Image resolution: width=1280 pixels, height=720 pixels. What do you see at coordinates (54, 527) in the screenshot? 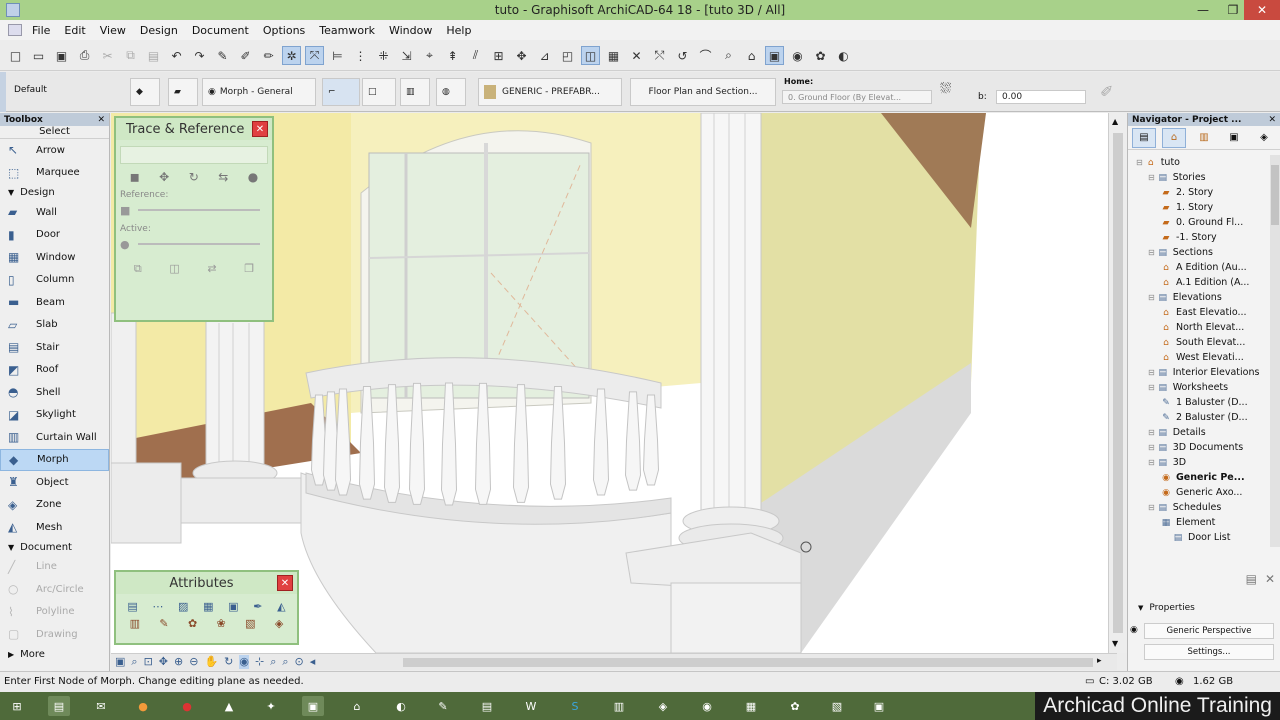
I see `tool-mesh: ◭ Mesh` at bounding box center [54, 527].